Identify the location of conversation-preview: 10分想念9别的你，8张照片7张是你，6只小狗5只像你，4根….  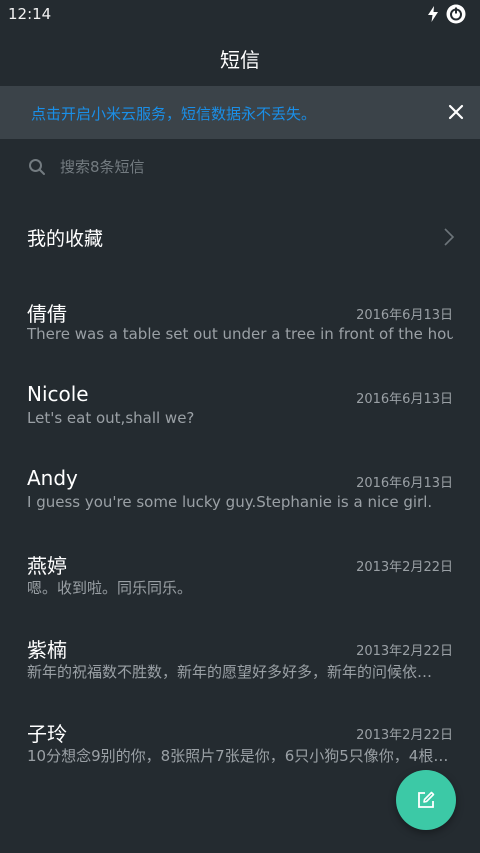
(238, 756).